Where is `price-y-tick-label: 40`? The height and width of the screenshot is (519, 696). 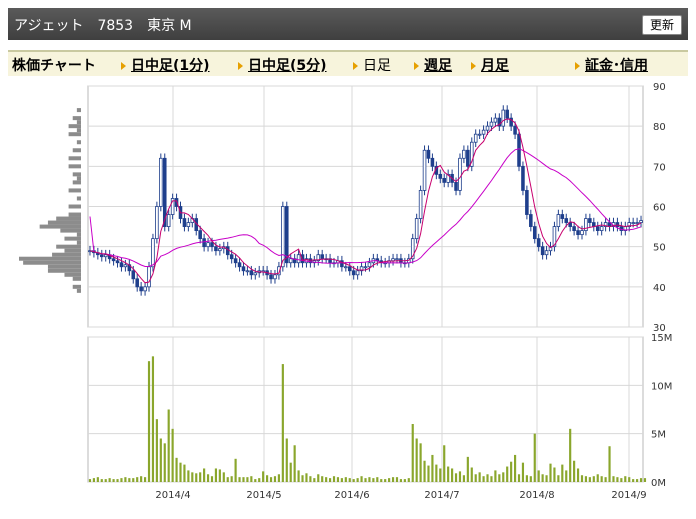
price-y-tick-label: 40 is located at coordinates (659, 288).